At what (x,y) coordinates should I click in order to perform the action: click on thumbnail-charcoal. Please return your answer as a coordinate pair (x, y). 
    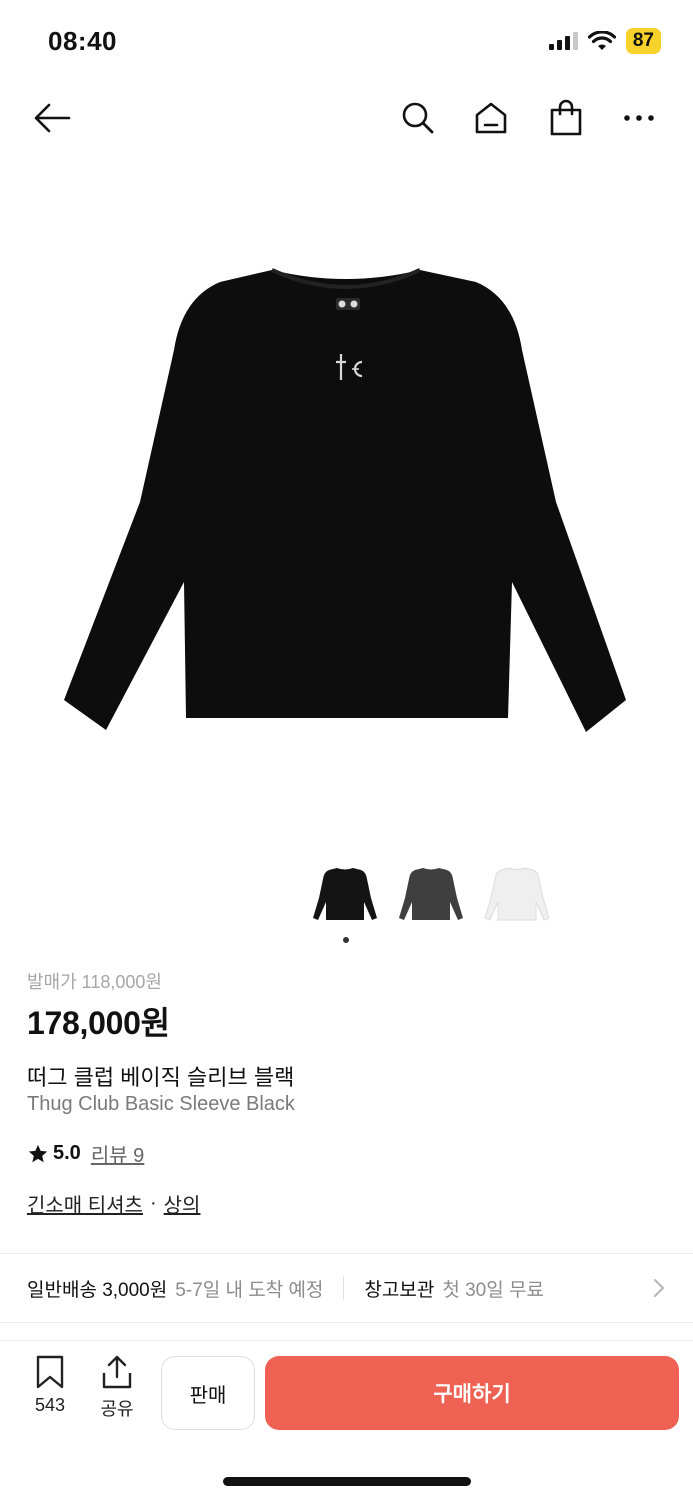
    Looking at the image, I should click on (431, 892).